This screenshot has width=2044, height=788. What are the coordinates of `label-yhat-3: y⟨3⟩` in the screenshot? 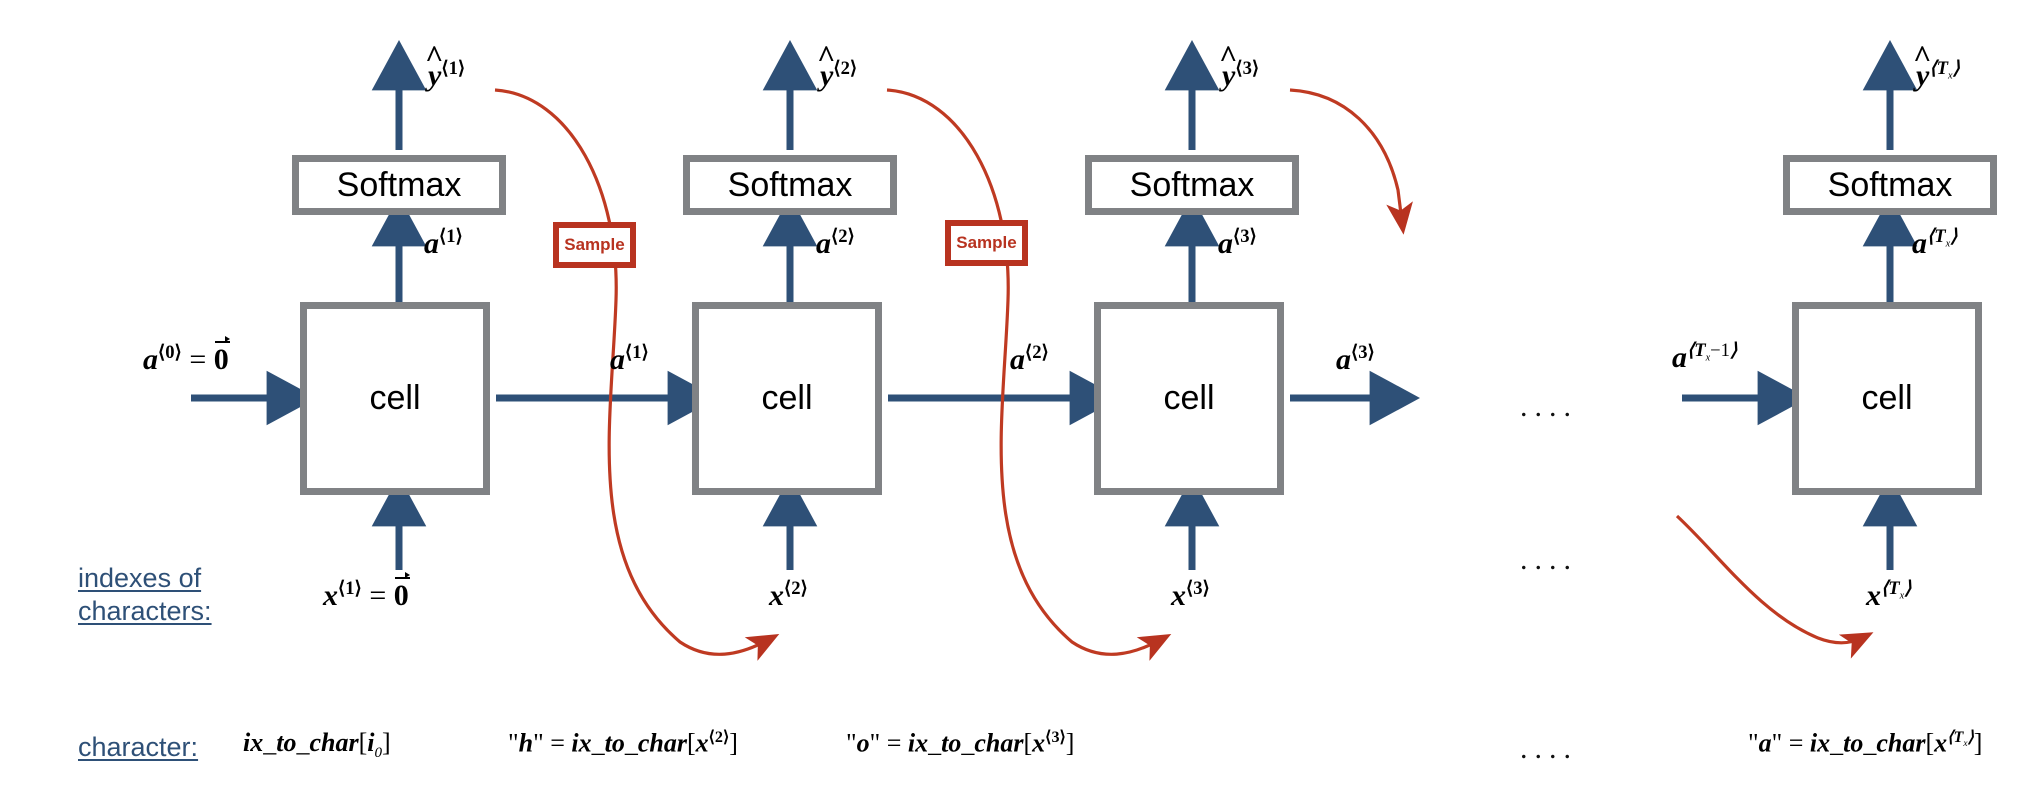 It's located at (1240, 75).